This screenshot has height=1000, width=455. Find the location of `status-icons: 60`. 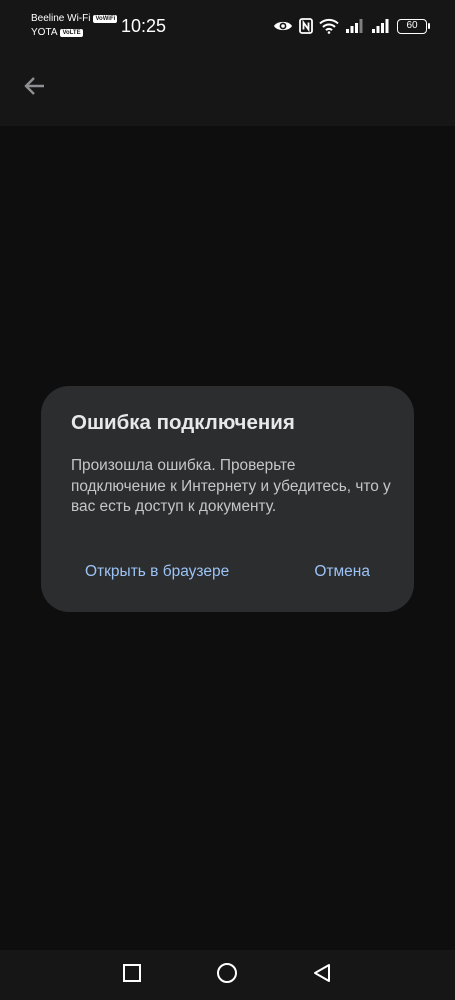

status-icons: 60 is located at coordinates (351, 26).